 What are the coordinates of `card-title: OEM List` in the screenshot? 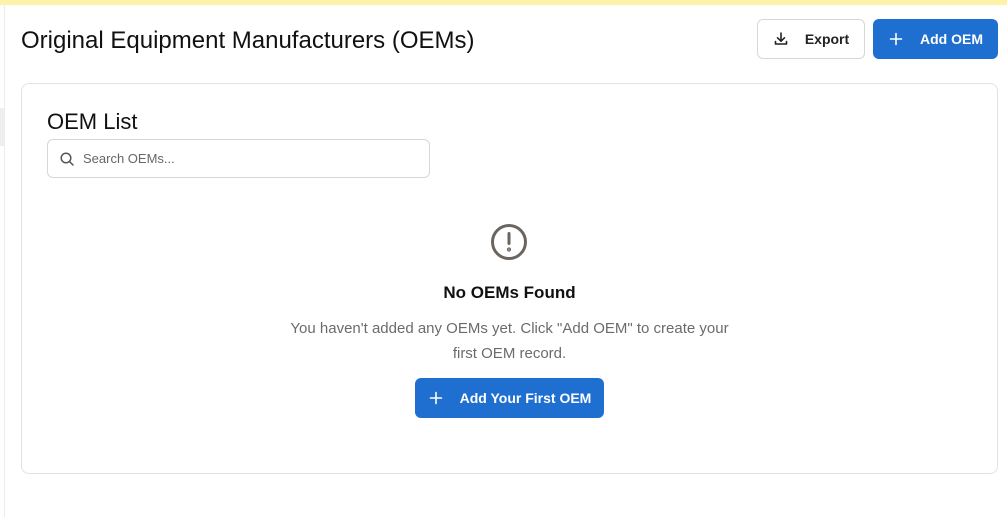 It's located at (92, 121).